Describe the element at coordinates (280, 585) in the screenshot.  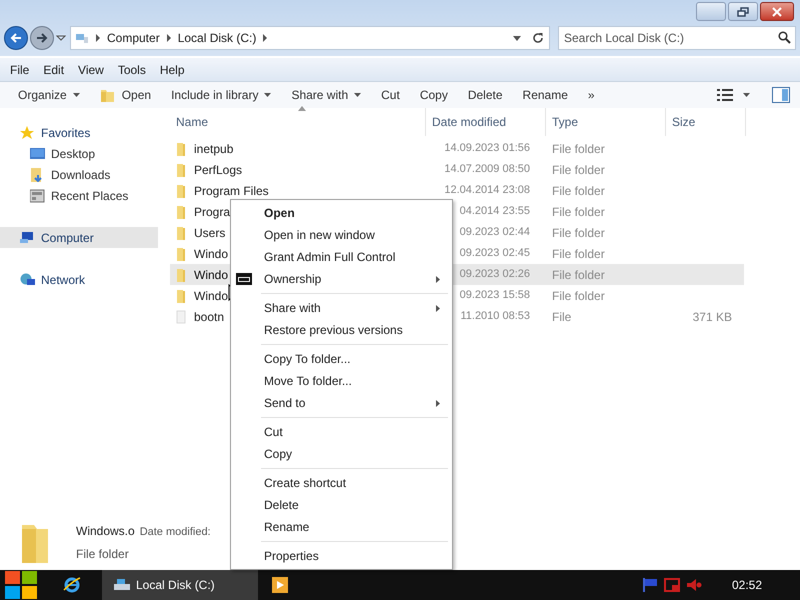
I see `play-icon` at that location.